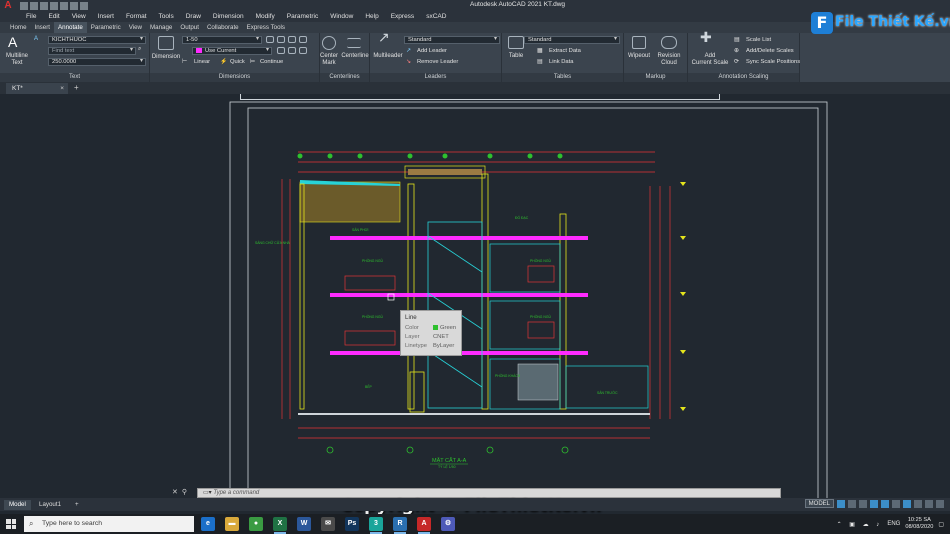 The width and height of the screenshot is (950, 534). Describe the element at coordinates (328, 524) in the screenshot. I see `mail-icon: ✉` at that location.